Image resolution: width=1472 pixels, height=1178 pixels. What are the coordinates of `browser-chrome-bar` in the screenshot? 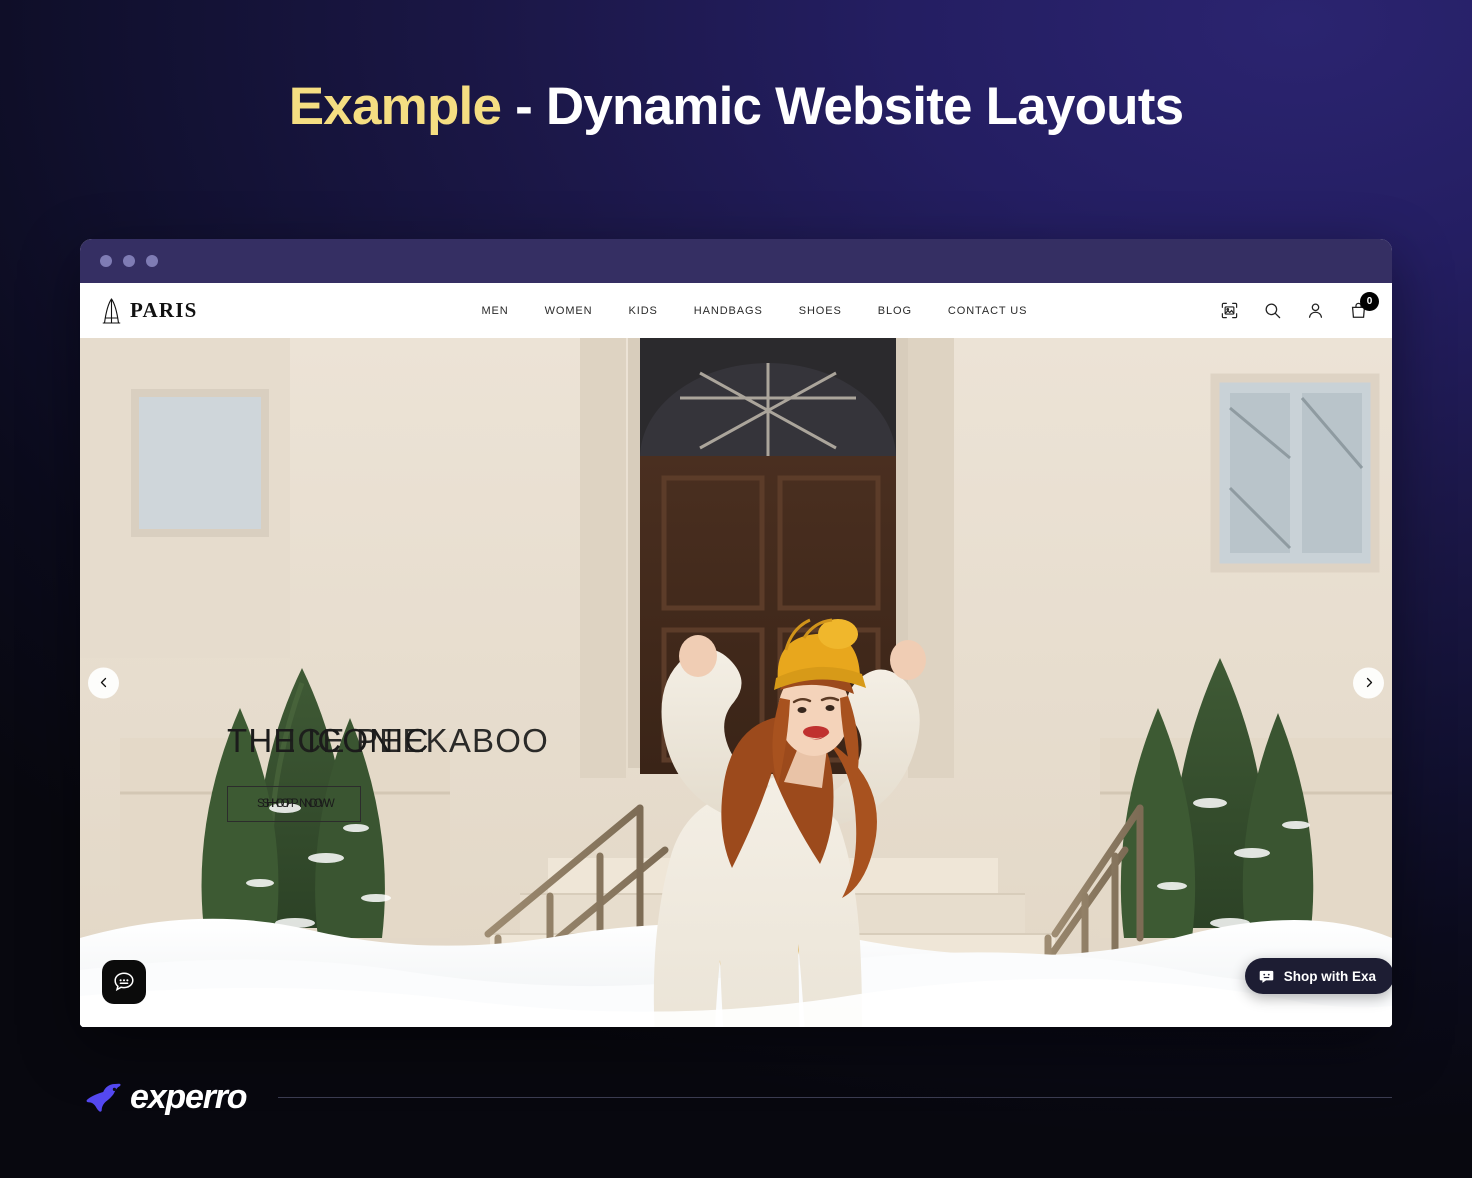 It's located at (736, 261).